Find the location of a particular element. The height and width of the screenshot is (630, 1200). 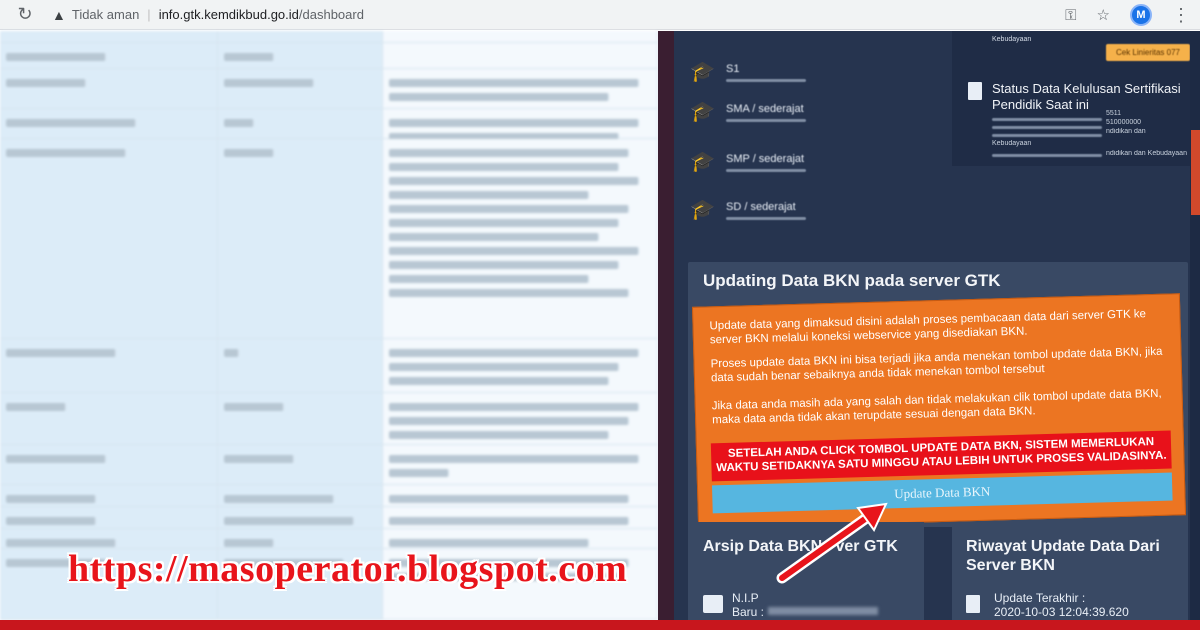

document-icon is located at coordinates (975, 91).